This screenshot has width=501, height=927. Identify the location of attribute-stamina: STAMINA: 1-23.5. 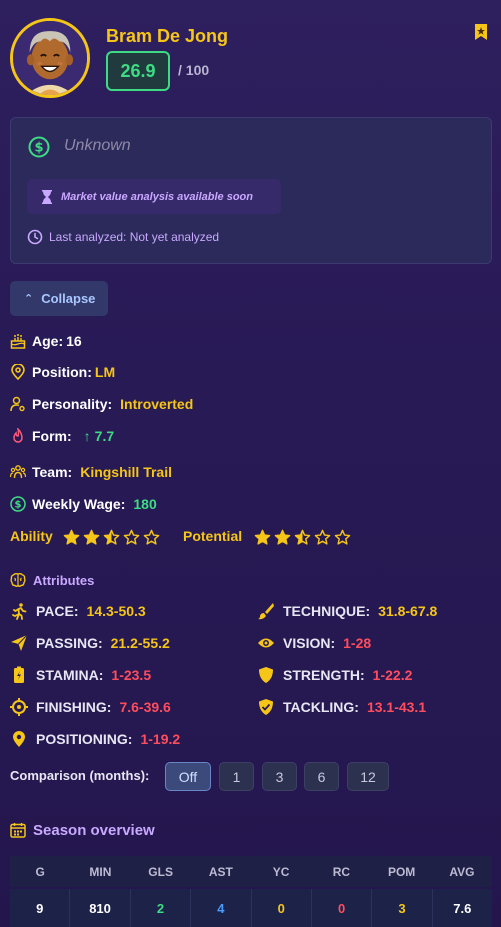
(80, 675).